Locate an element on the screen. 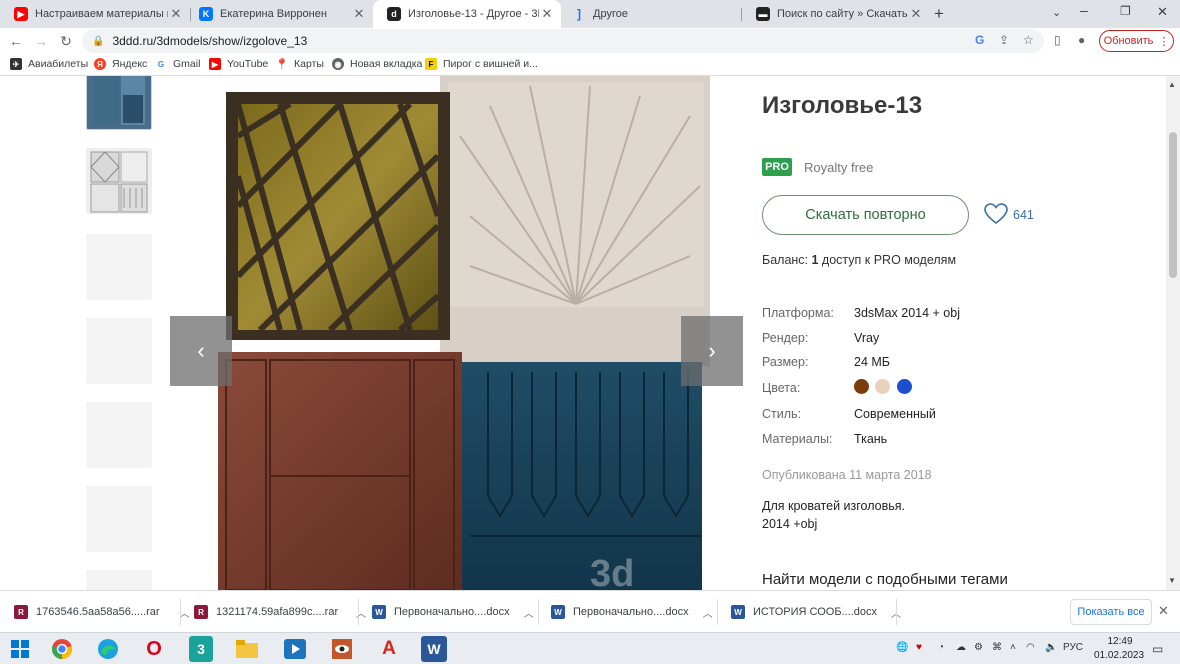 The height and width of the screenshot is (664, 1180). bookmark-gmail: G Gmail is located at coordinates (178, 64).